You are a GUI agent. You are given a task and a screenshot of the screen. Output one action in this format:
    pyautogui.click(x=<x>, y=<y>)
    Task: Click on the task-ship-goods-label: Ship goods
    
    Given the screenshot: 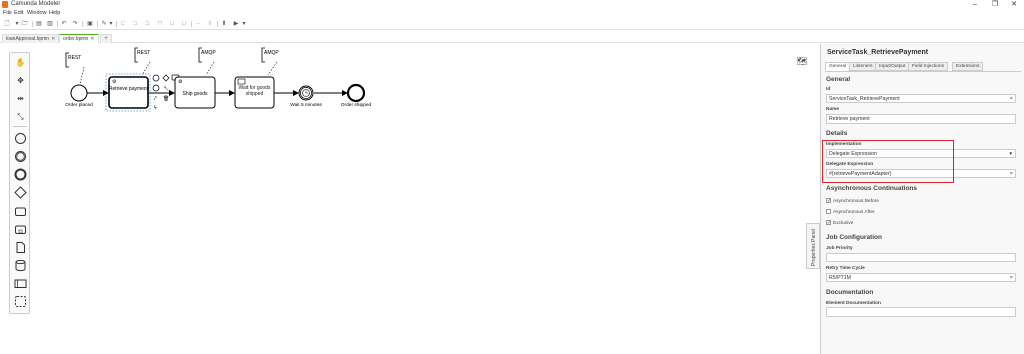 What is the action you would take?
    pyautogui.click(x=195, y=94)
    